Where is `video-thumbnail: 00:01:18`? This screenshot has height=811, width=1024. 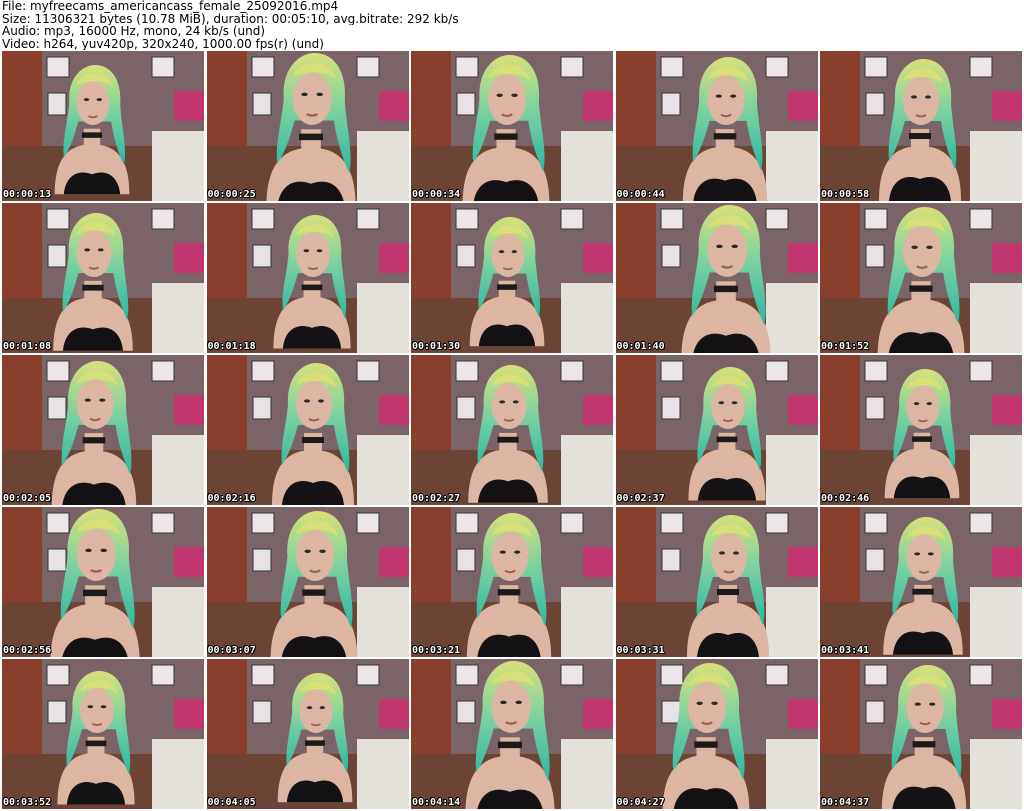 video-thumbnail: 00:01:18 is located at coordinates (307, 278).